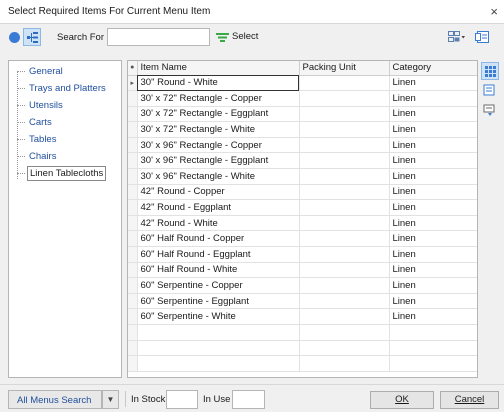 This screenshot has height=412, width=504. What do you see at coordinates (218, 68) in the screenshot?
I see `column-header-item-name: Item Name` at bounding box center [218, 68].